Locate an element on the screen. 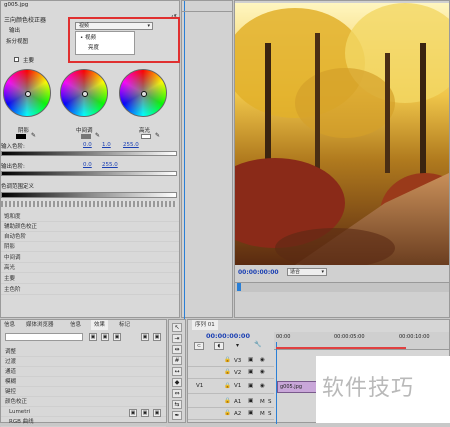  32bit-filter-icon: ▣ is located at coordinates (105, 337).